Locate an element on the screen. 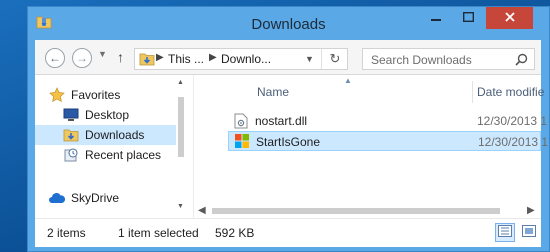 The width and height of the screenshot is (550, 252). scroll-down-icon: ▼ is located at coordinates (180, 206).